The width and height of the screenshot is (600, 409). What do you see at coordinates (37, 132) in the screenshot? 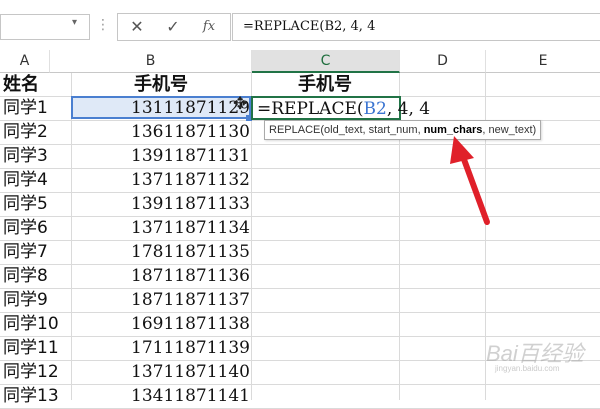
I see `name-cell: 同学2` at bounding box center [37, 132].